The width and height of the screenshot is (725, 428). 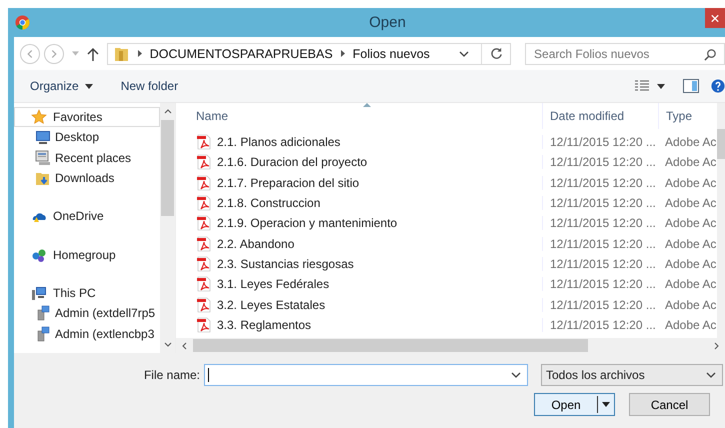 What do you see at coordinates (718, 86) in the screenshot?
I see `help-icon` at bounding box center [718, 86].